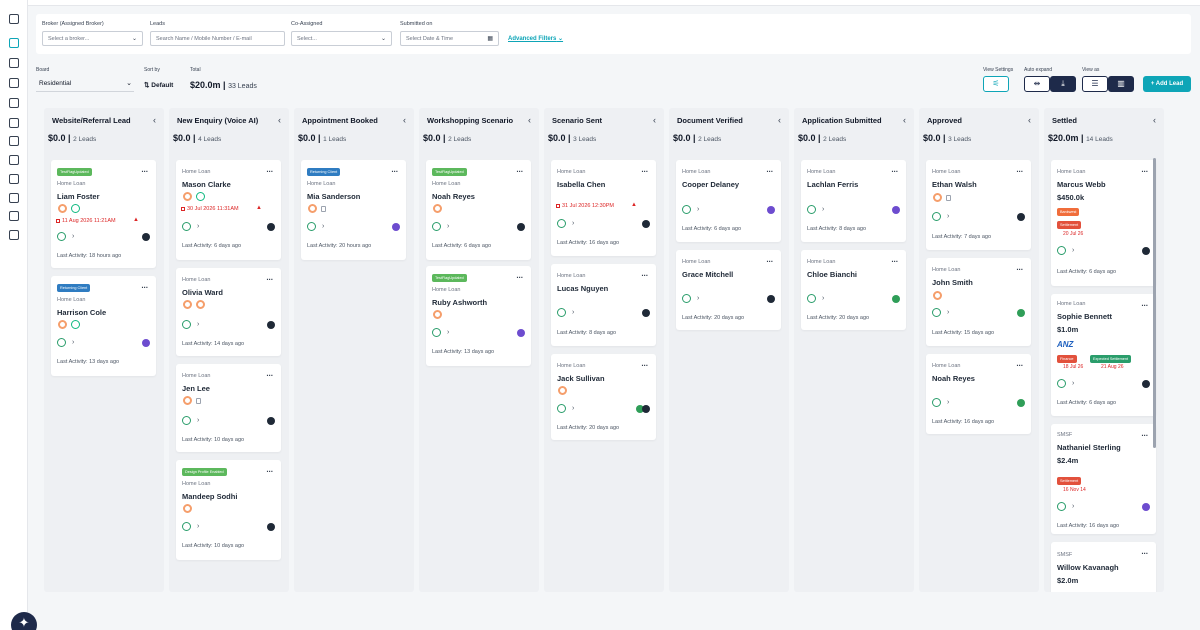  I want to click on people-icon, so click(14, 160).